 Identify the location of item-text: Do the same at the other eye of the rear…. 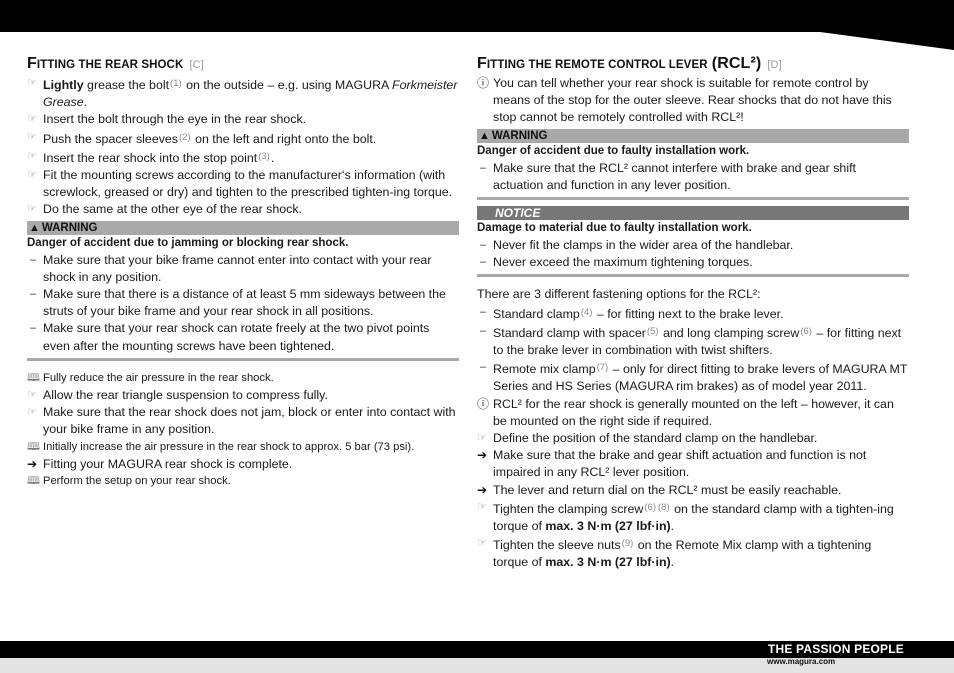
(172, 209).